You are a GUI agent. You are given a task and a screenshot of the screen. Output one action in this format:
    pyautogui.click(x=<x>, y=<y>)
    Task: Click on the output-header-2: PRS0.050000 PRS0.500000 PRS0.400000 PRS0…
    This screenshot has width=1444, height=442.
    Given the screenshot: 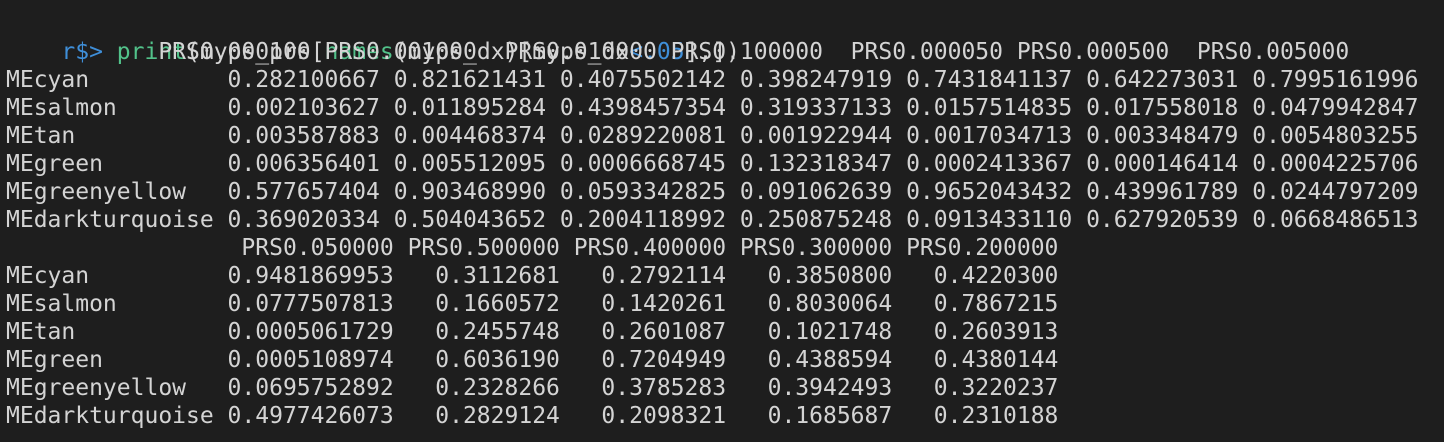 What is the action you would take?
    pyautogui.click(x=532, y=248)
    